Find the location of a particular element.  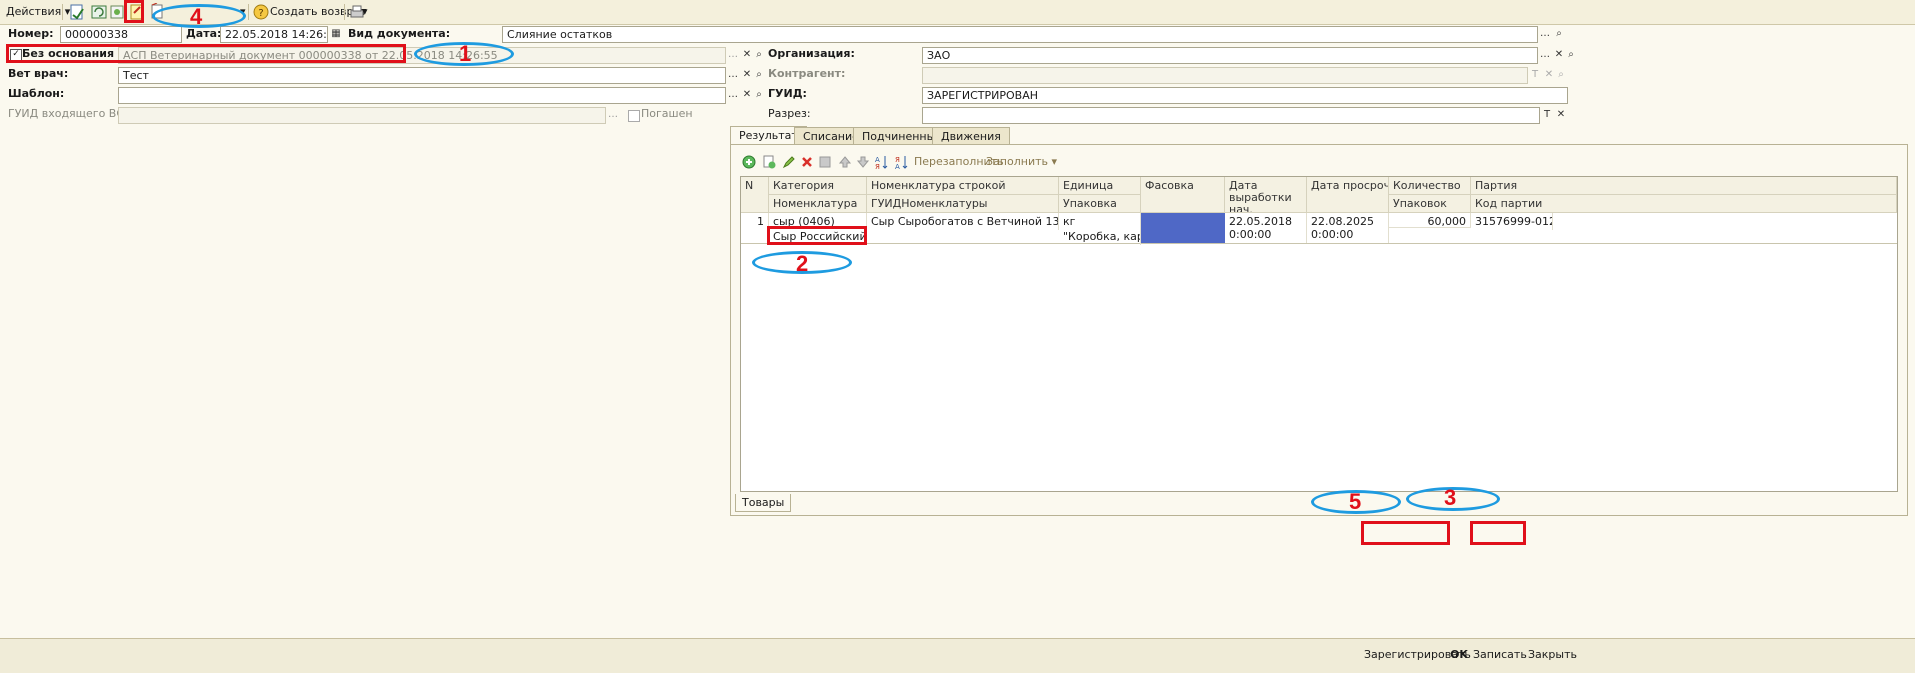

copy-row-icon is located at coordinates (769, 162).